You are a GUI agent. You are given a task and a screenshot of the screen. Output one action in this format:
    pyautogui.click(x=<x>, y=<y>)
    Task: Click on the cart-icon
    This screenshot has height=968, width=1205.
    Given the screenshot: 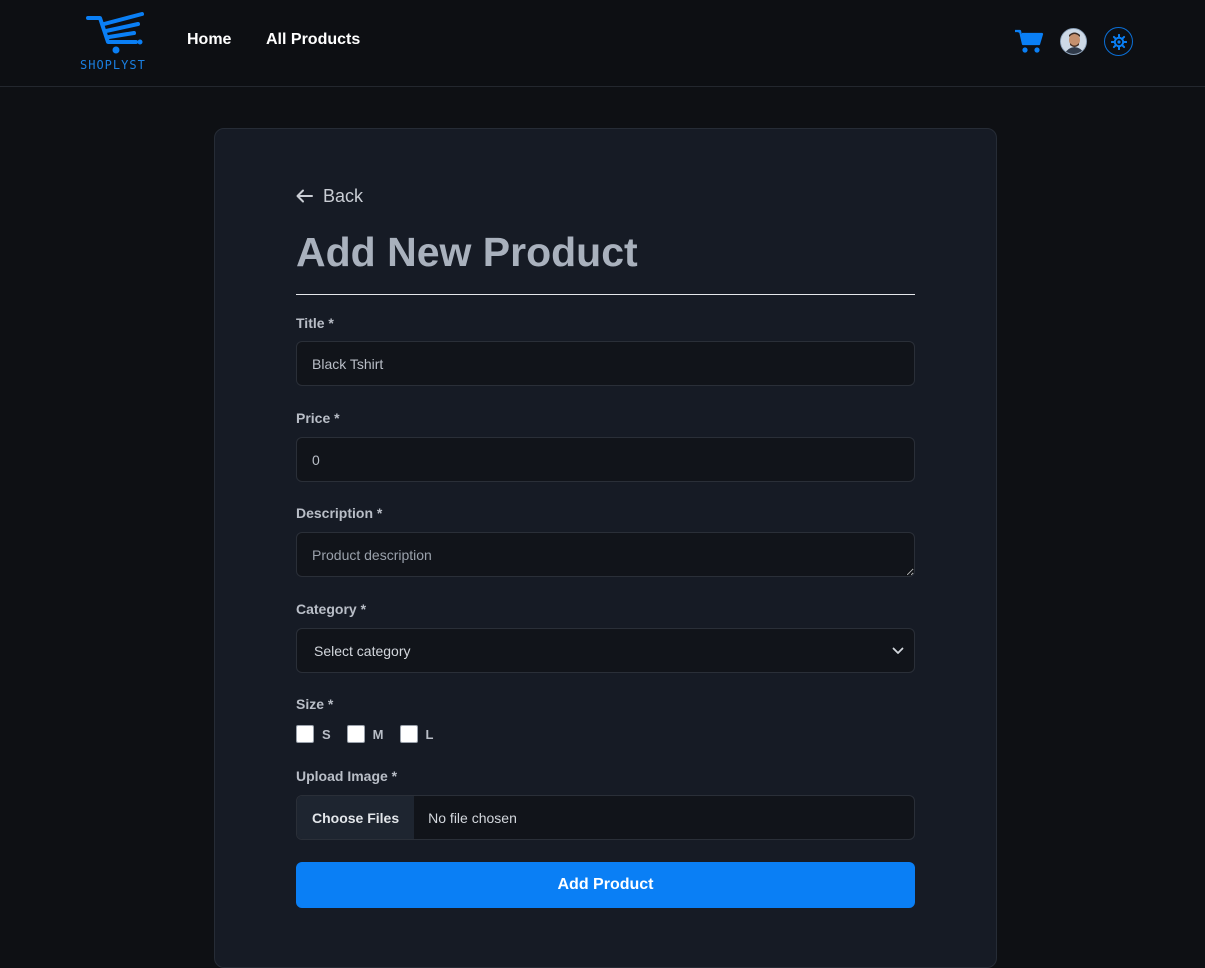 What is the action you would take?
    pyautogui.click(x=1029, y=41)
    